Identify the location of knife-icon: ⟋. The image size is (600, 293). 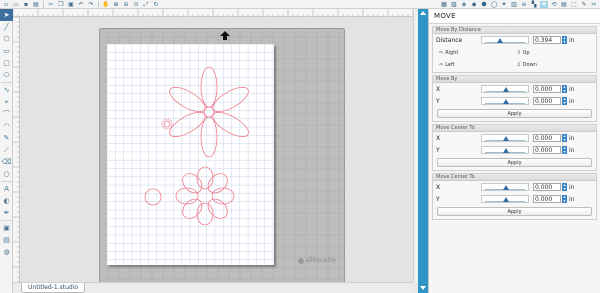
(6, 150).